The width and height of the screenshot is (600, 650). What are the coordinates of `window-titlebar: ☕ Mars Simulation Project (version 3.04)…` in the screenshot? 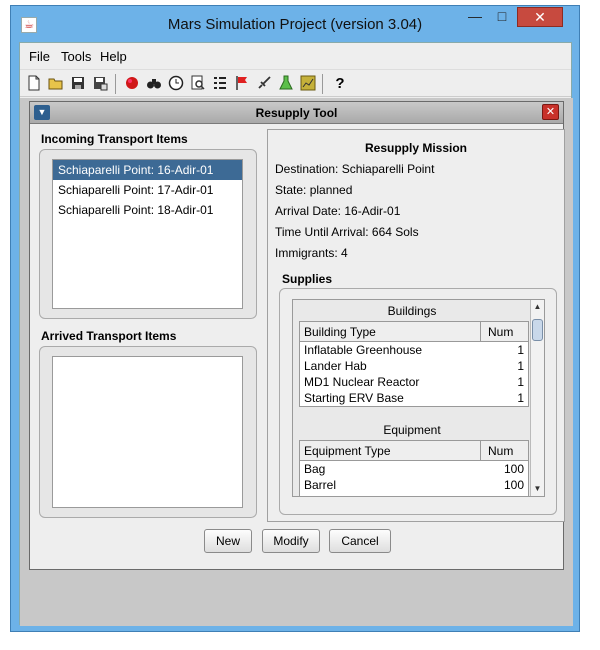 It's located at (295, 24).